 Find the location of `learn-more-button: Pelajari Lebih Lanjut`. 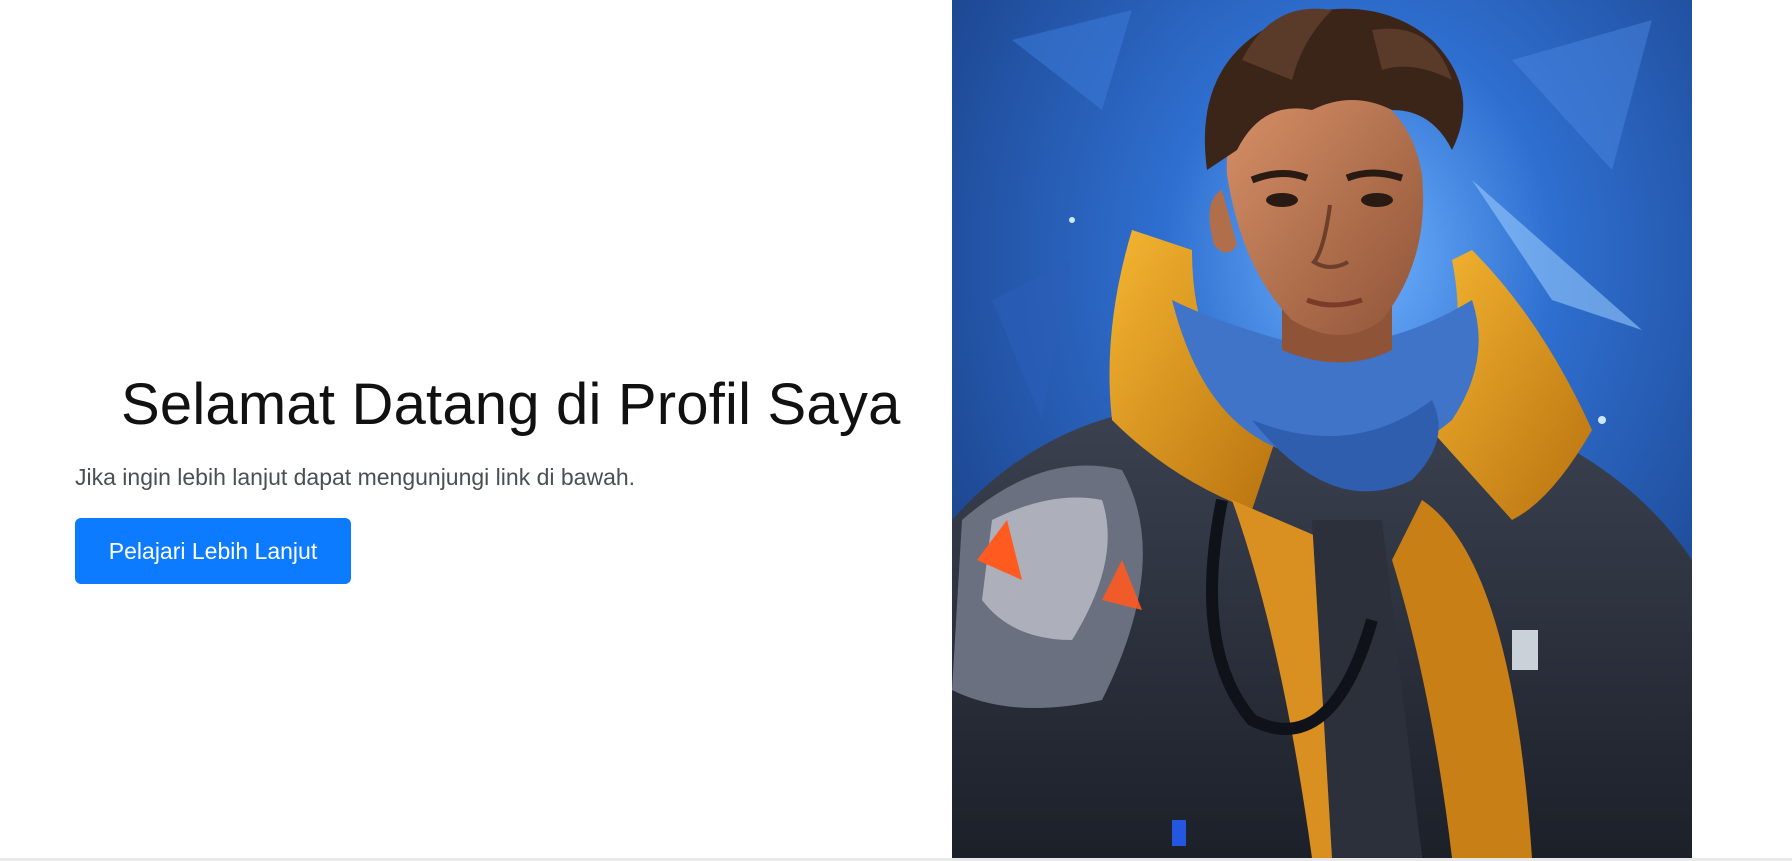

learn-more-button: Pelajari Lebih Lanjut is located at coordinates (213, 551).